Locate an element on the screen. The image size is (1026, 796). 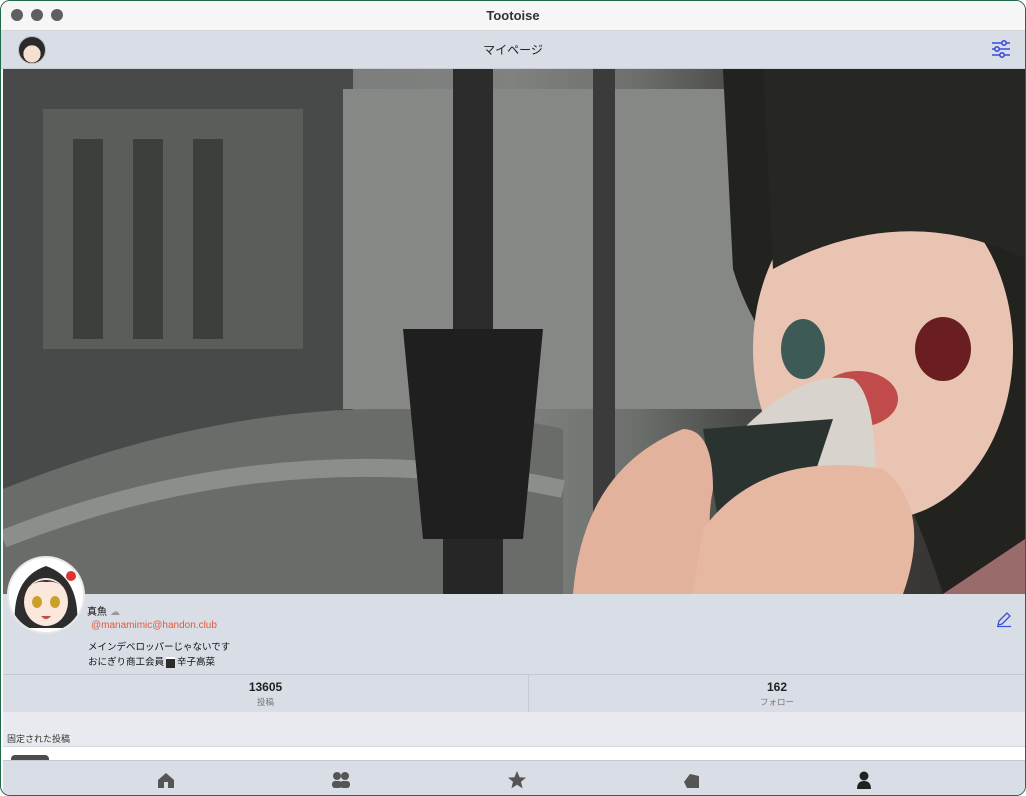
person-icon is located at coordinates (864, 780).